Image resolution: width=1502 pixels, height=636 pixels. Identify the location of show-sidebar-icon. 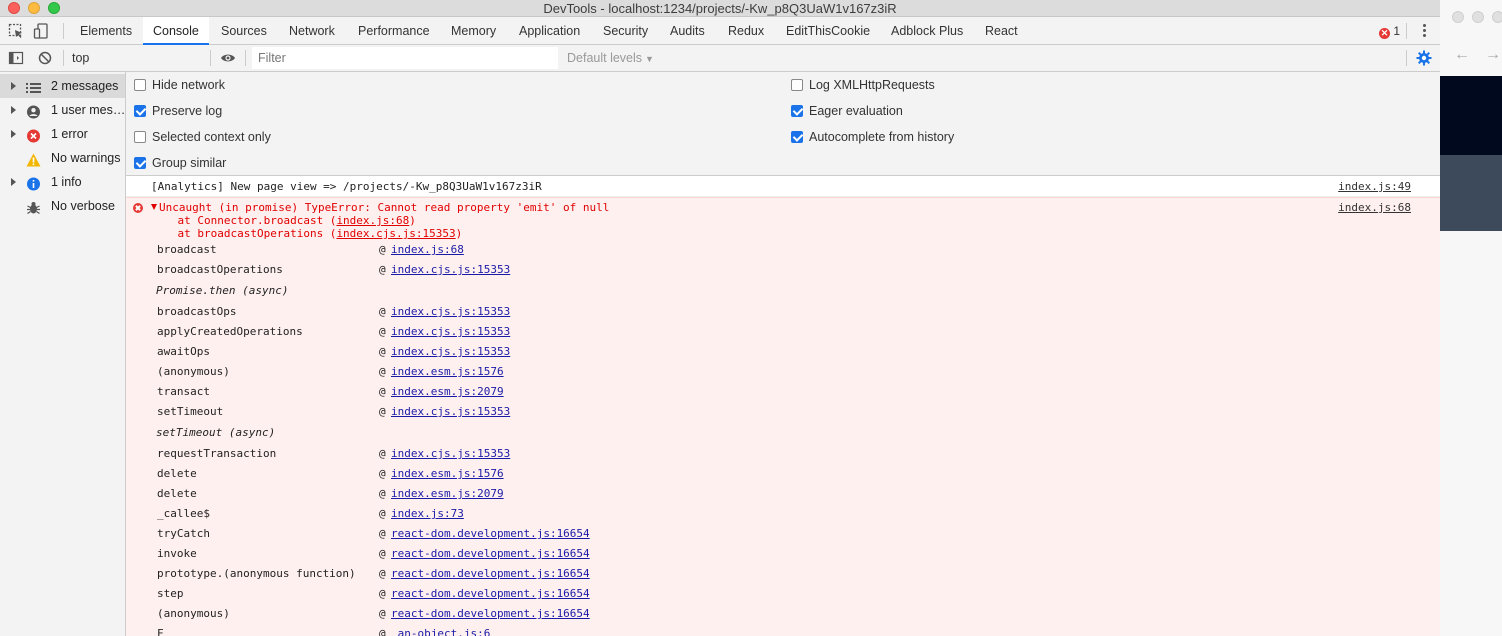
(16, 58).